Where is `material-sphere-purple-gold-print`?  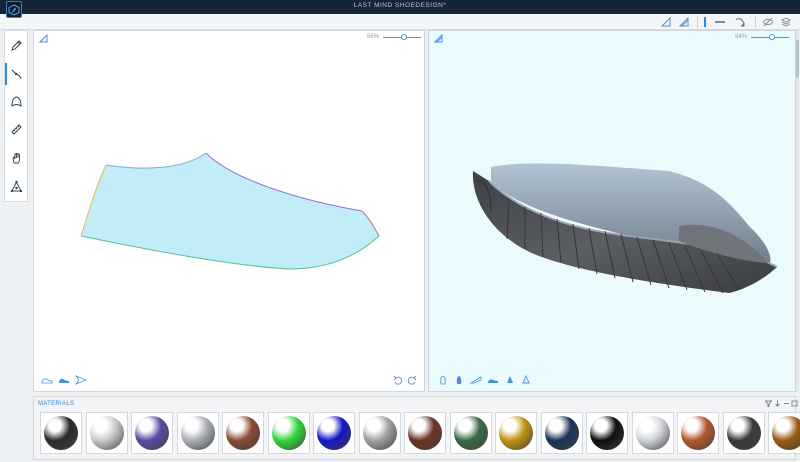
material-sphere-purple-gold-print is located at coordinates (152, 433).